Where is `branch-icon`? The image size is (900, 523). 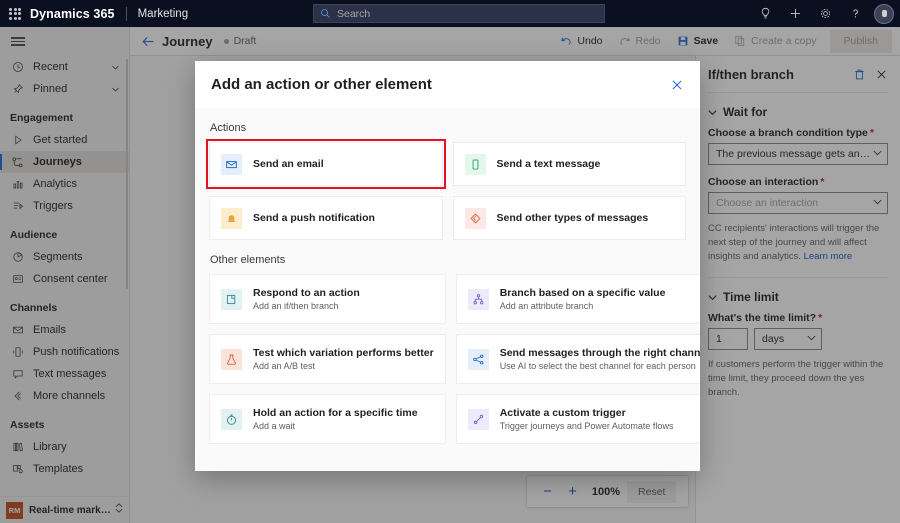 branch-icon is located at coordinates (478, 299).